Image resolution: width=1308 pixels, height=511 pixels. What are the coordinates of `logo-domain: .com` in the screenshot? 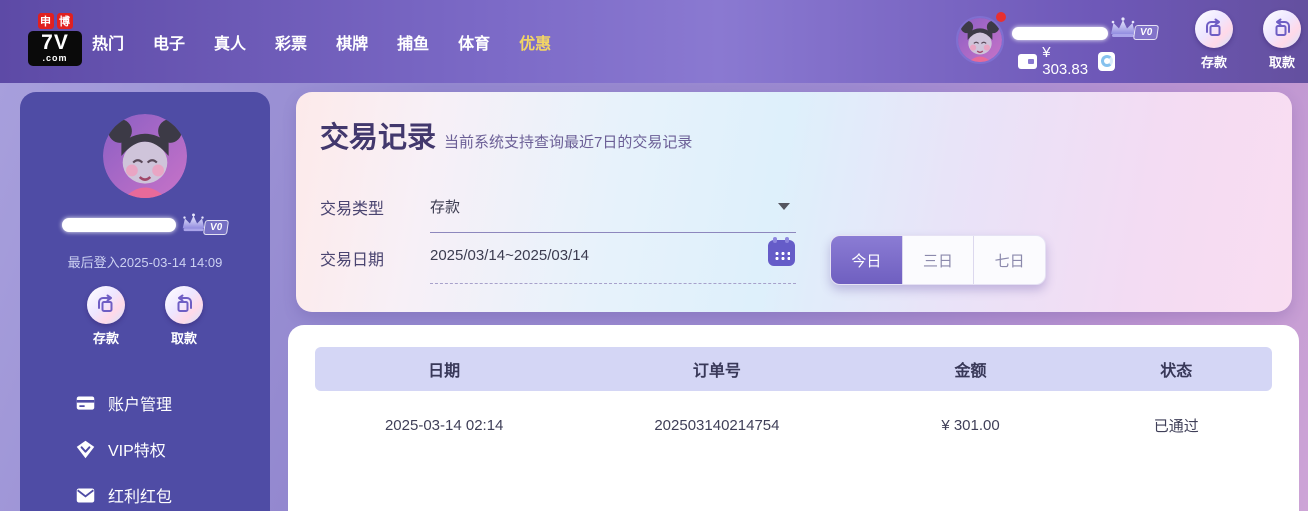 It's located at (55, 58).